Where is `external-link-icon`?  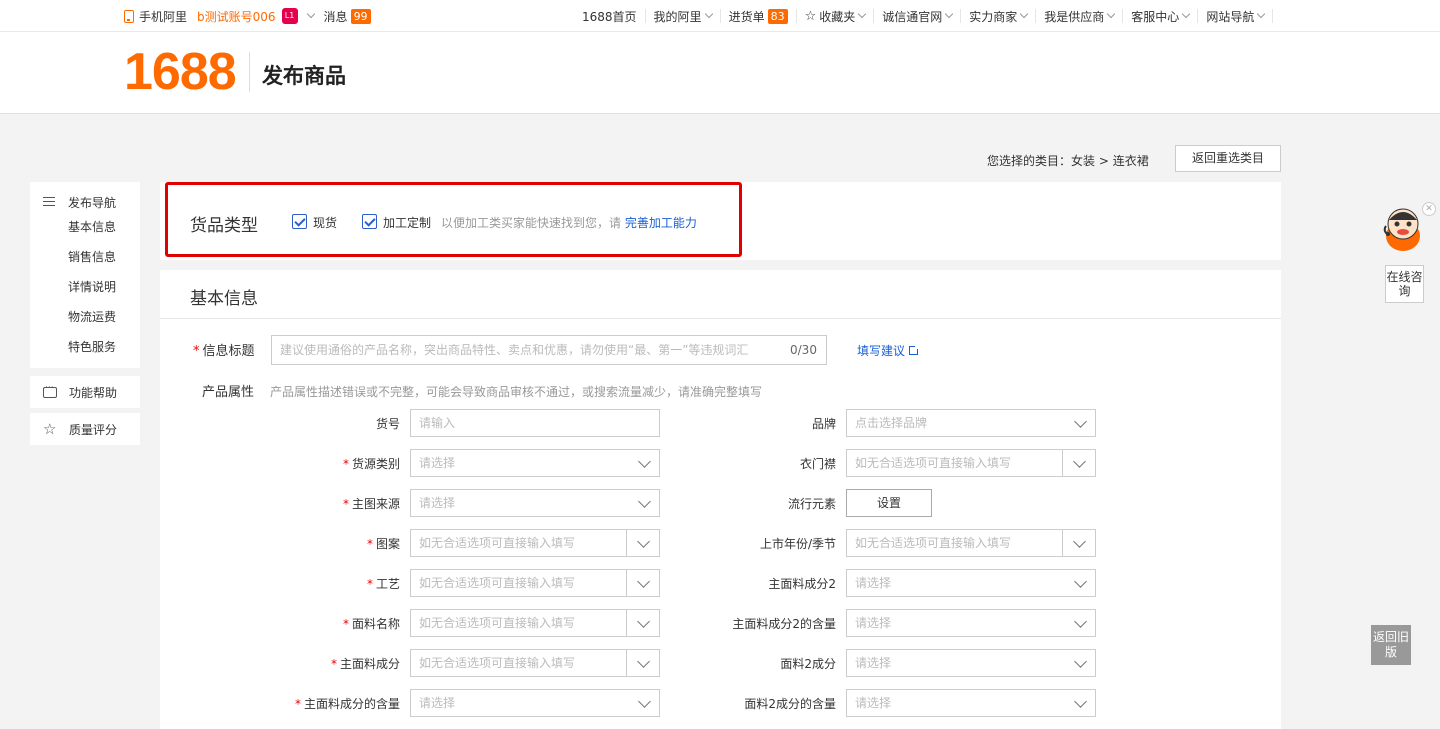 external-link-icon is located at coordinates (914, 350).